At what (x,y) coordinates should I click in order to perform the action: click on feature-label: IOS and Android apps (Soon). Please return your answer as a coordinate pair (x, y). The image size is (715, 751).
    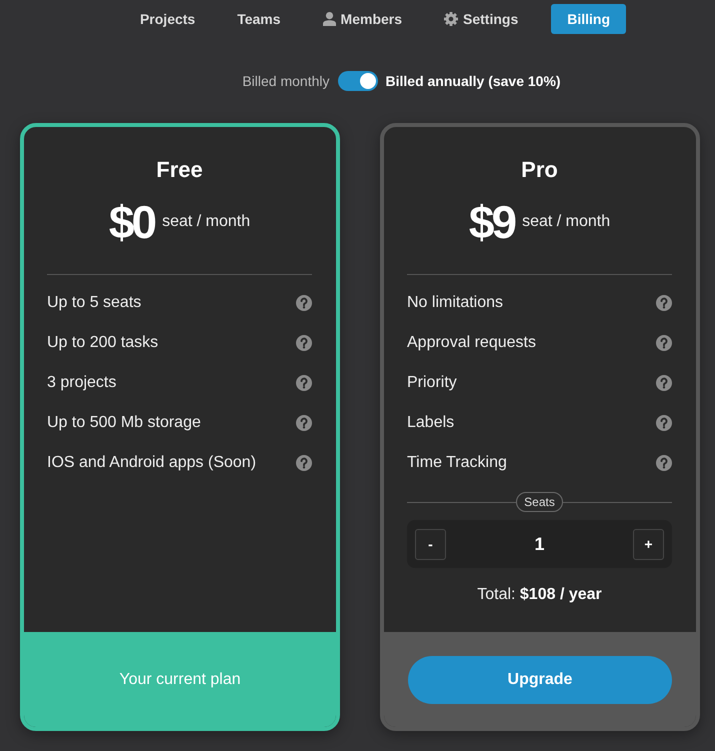
    Looking at the image, I should click on (151, 463).